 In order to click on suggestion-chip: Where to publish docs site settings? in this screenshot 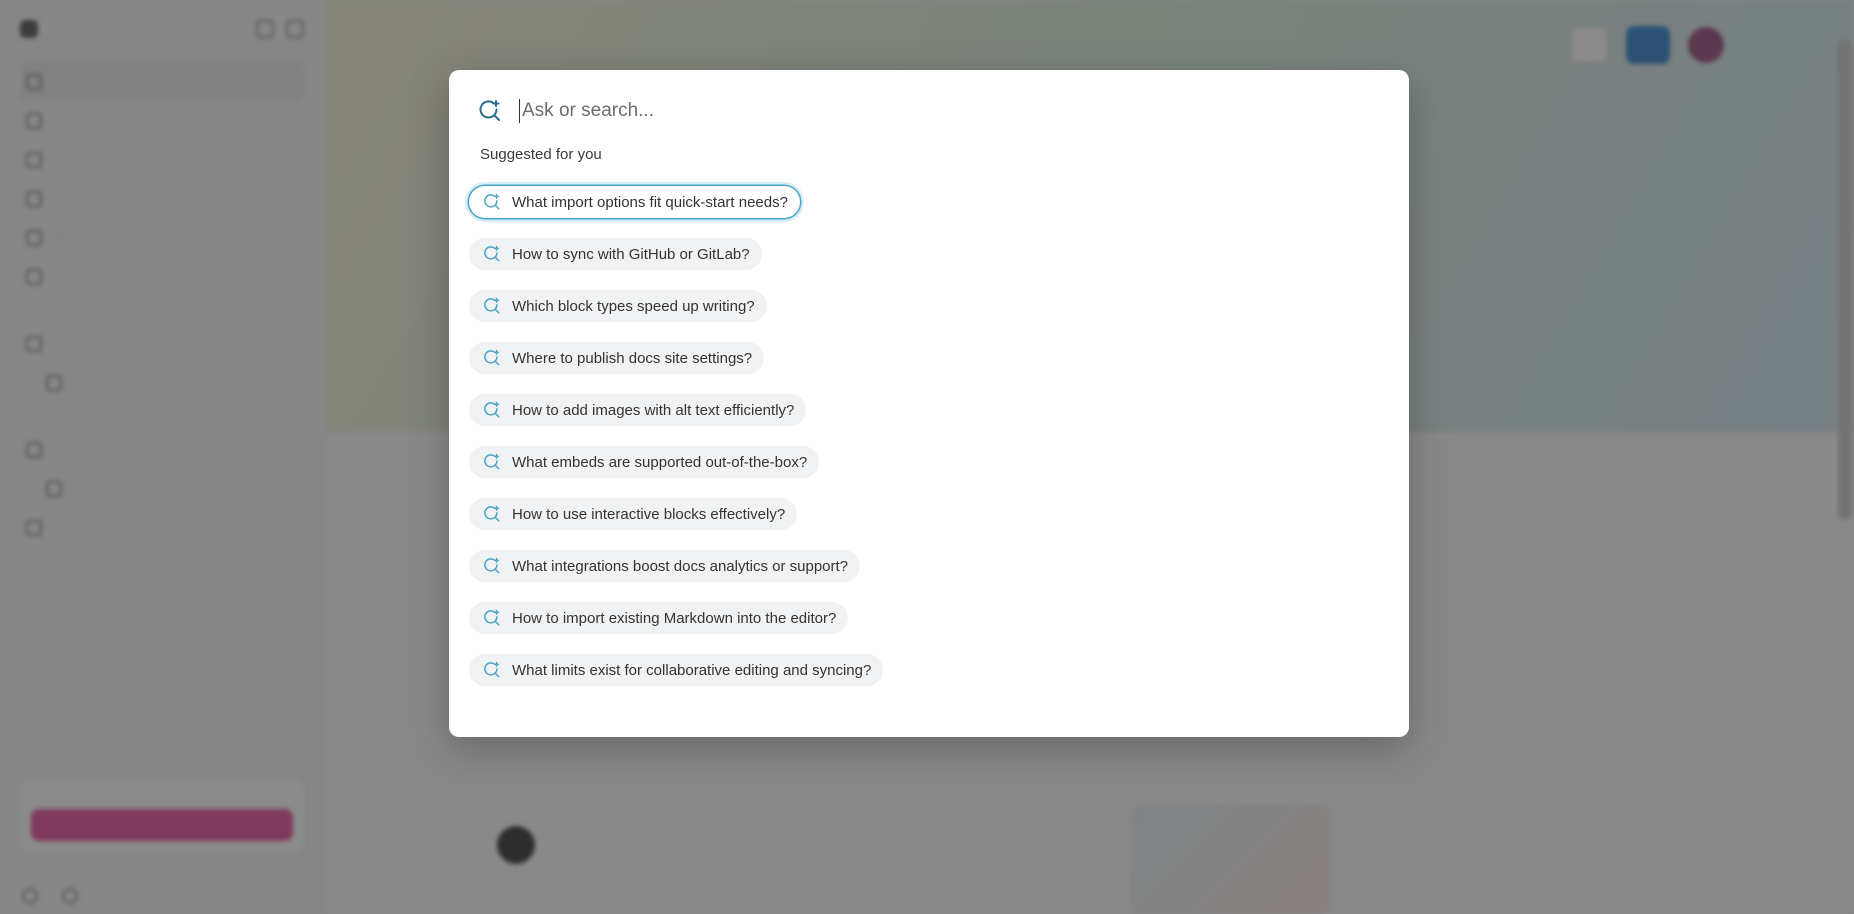, I will do `click(617, 358)`.